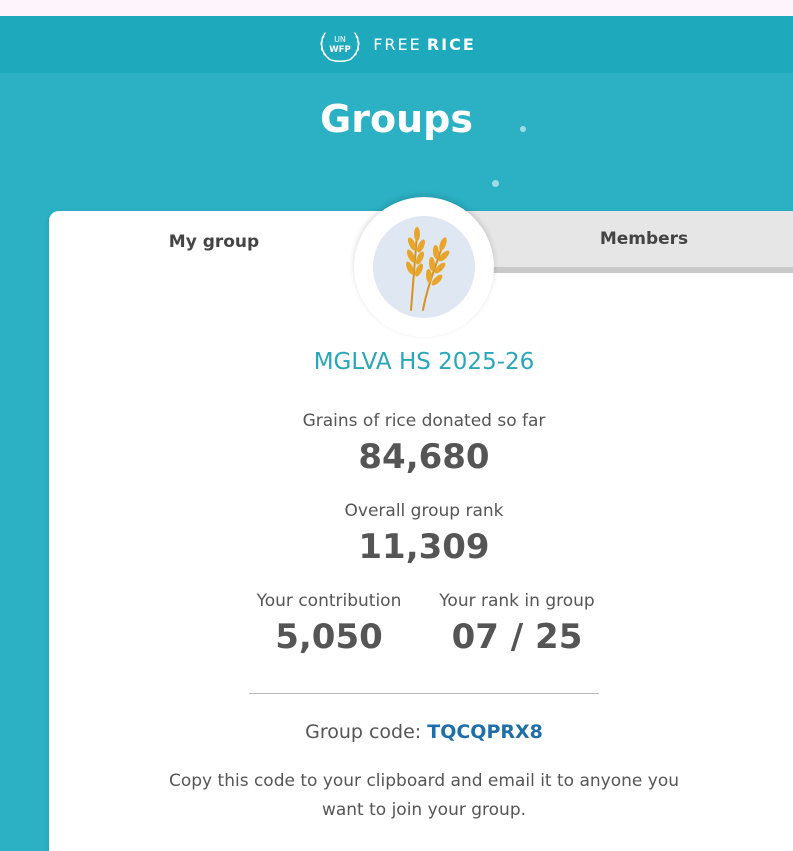  I want to click on un-wfp-laurel-icon: UN WFP, so click(340, 46).